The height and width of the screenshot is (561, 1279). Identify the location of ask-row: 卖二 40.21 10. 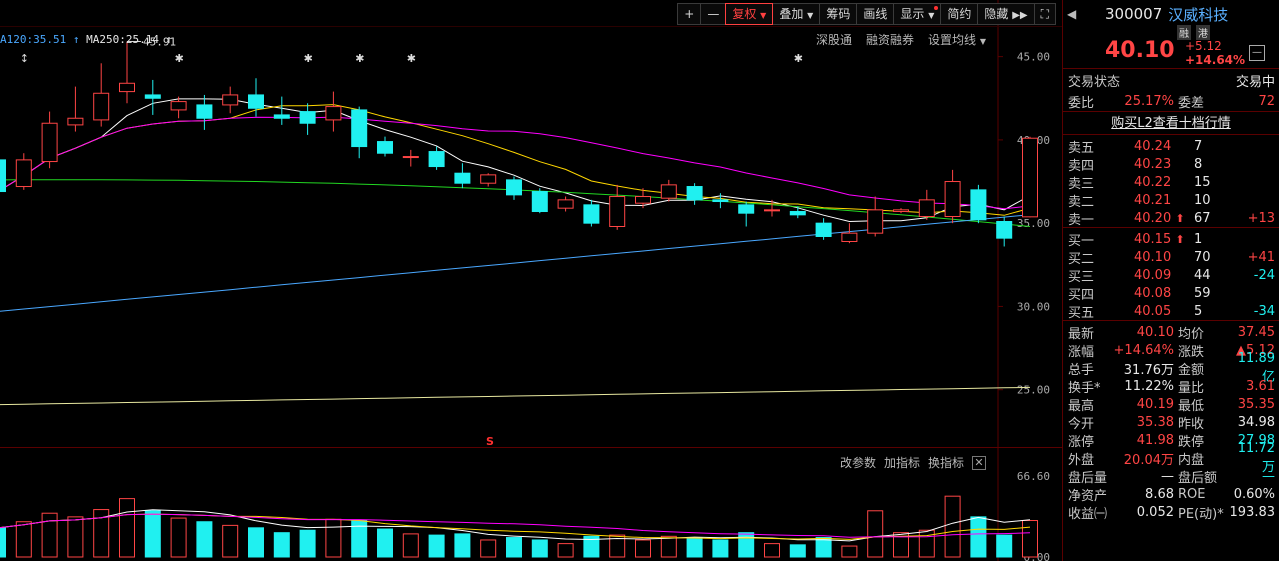
(1171, 200).